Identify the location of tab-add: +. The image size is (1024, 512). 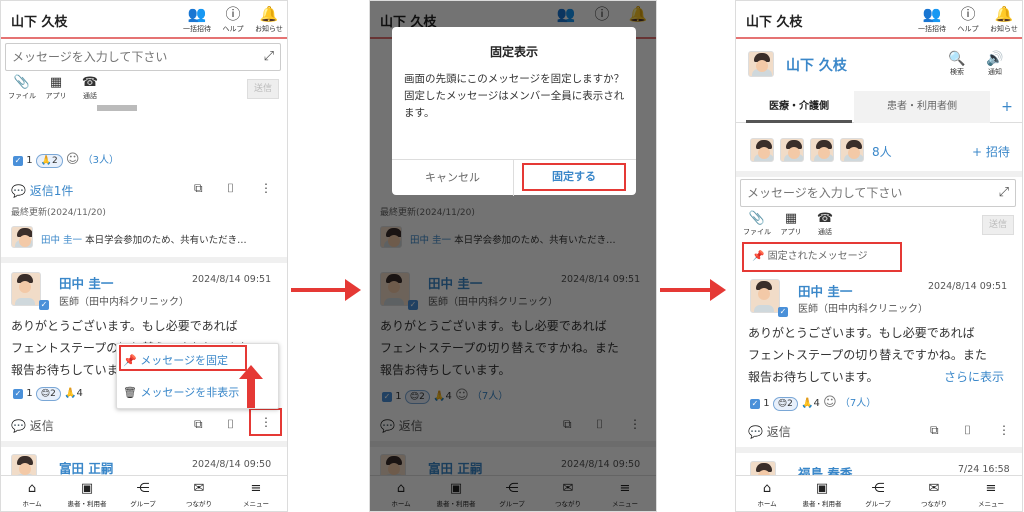
(1007, 107).